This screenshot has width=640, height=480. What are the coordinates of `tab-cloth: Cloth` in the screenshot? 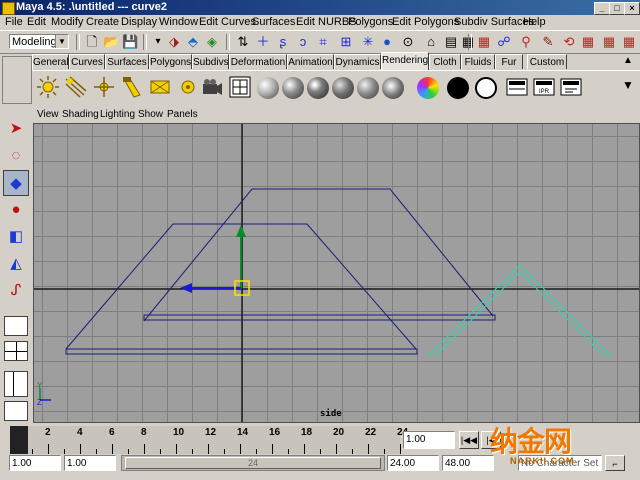 It's located at (445, 61).